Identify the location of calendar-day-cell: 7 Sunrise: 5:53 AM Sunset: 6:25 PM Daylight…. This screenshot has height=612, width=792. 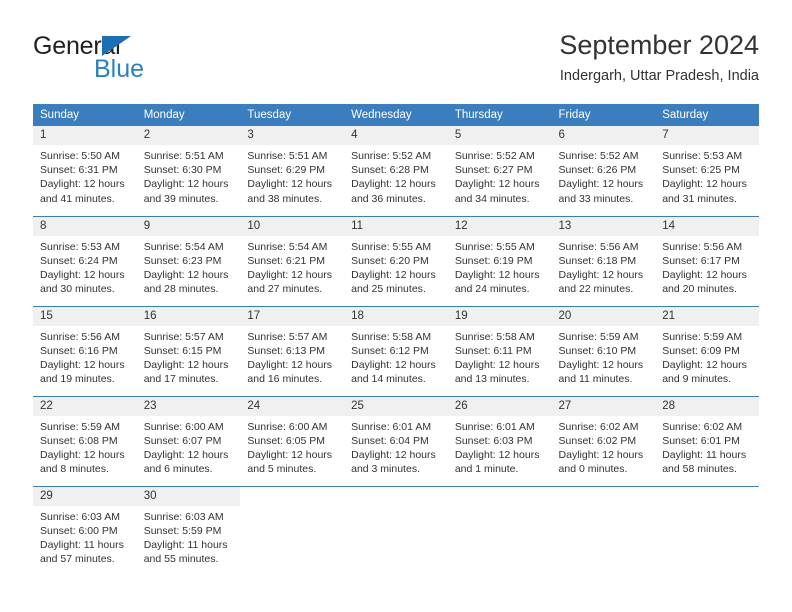
(707, 171).